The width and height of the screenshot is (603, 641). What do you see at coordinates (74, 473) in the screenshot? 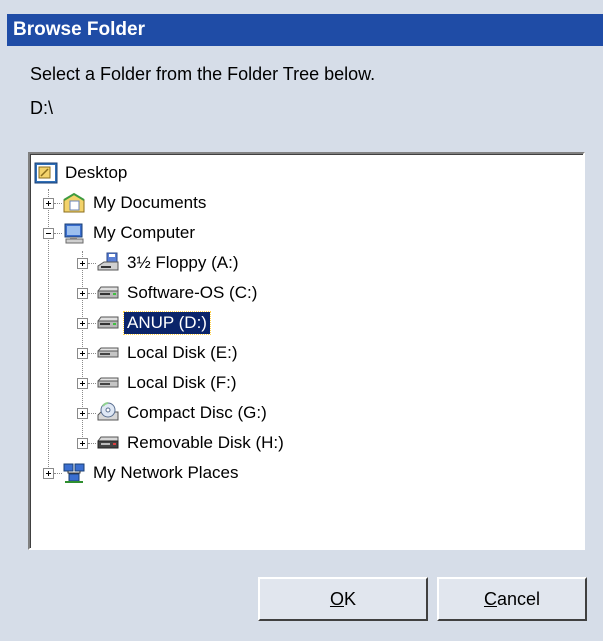
I see `network-places-icon` at bounding box center [74, 473].